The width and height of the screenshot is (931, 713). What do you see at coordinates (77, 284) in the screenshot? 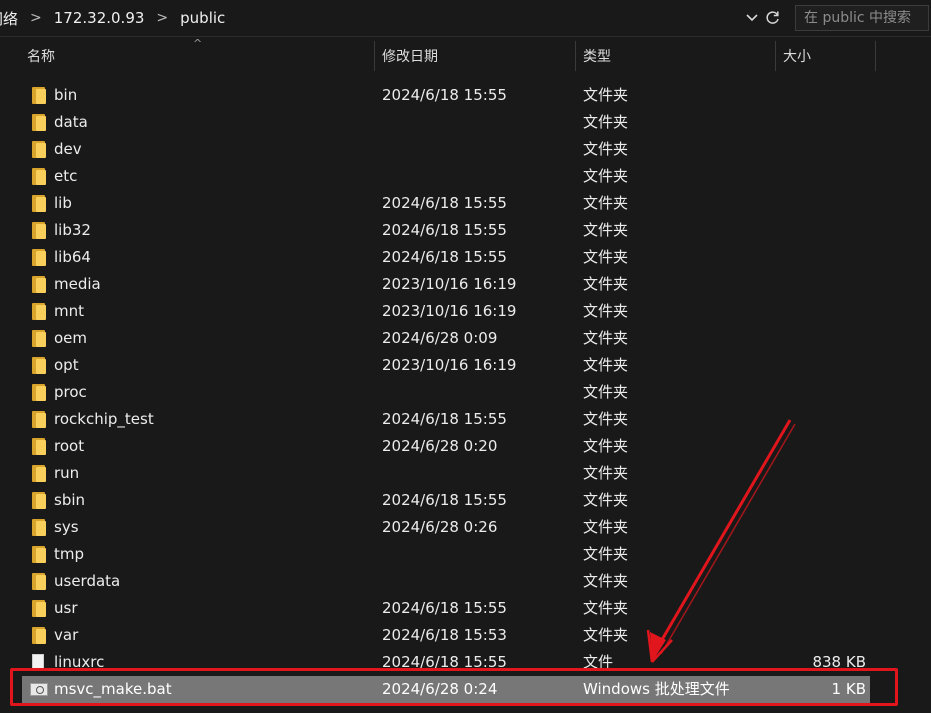
I see `file-name: media` at bounding box center [77, 284].